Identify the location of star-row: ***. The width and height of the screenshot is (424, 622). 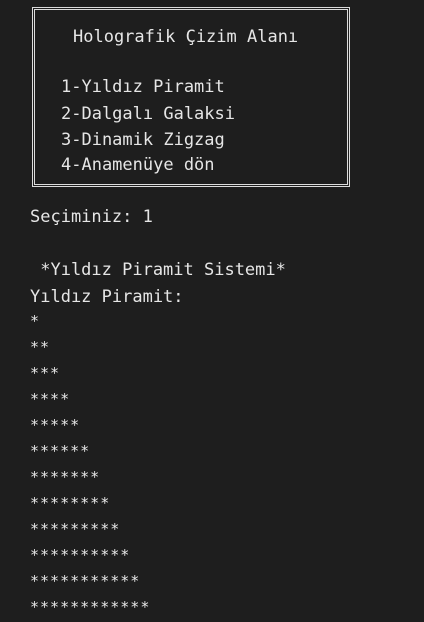
(45, 373).